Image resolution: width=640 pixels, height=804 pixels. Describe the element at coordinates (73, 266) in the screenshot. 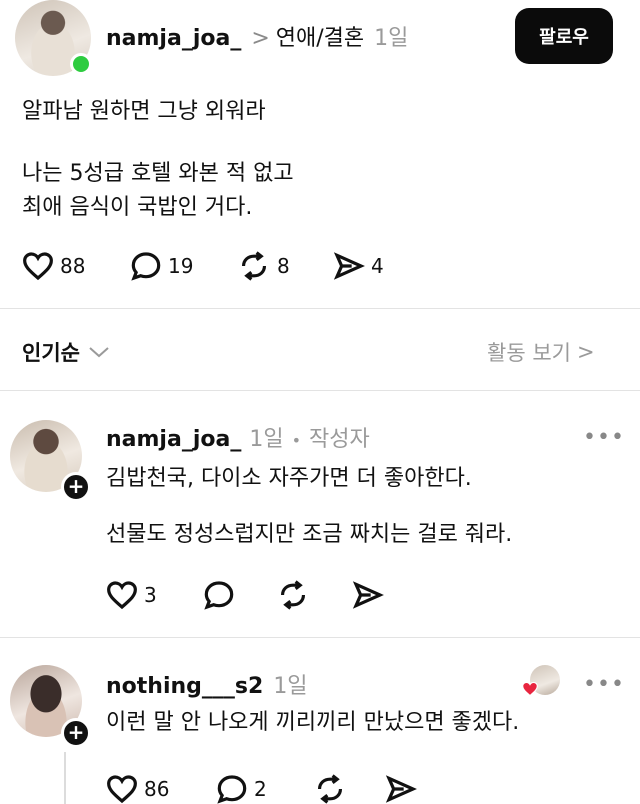

I see `like-count: 88` at that location.